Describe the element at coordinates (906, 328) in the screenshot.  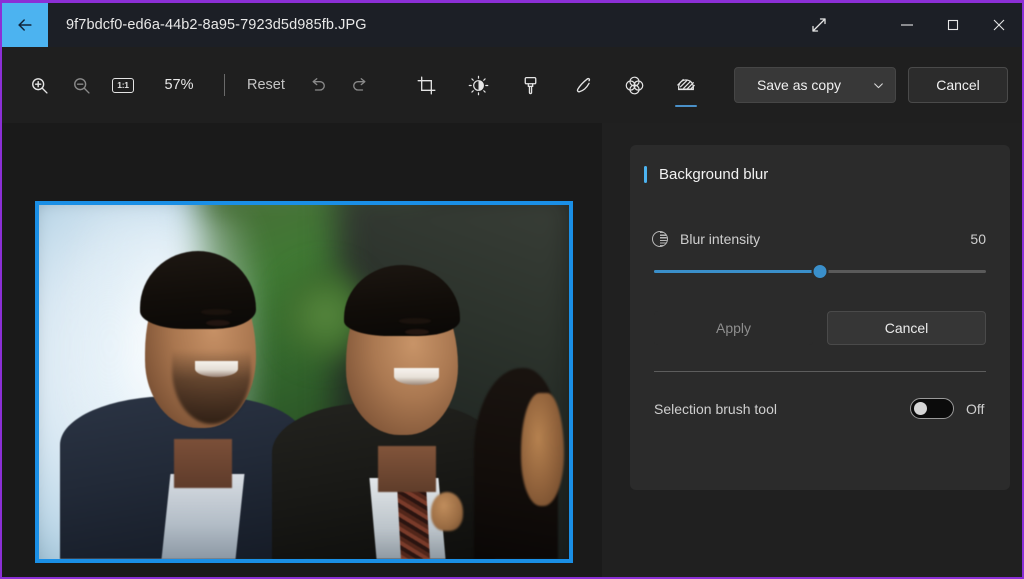
I see `panel-cancel-button: Cancel` at that location.